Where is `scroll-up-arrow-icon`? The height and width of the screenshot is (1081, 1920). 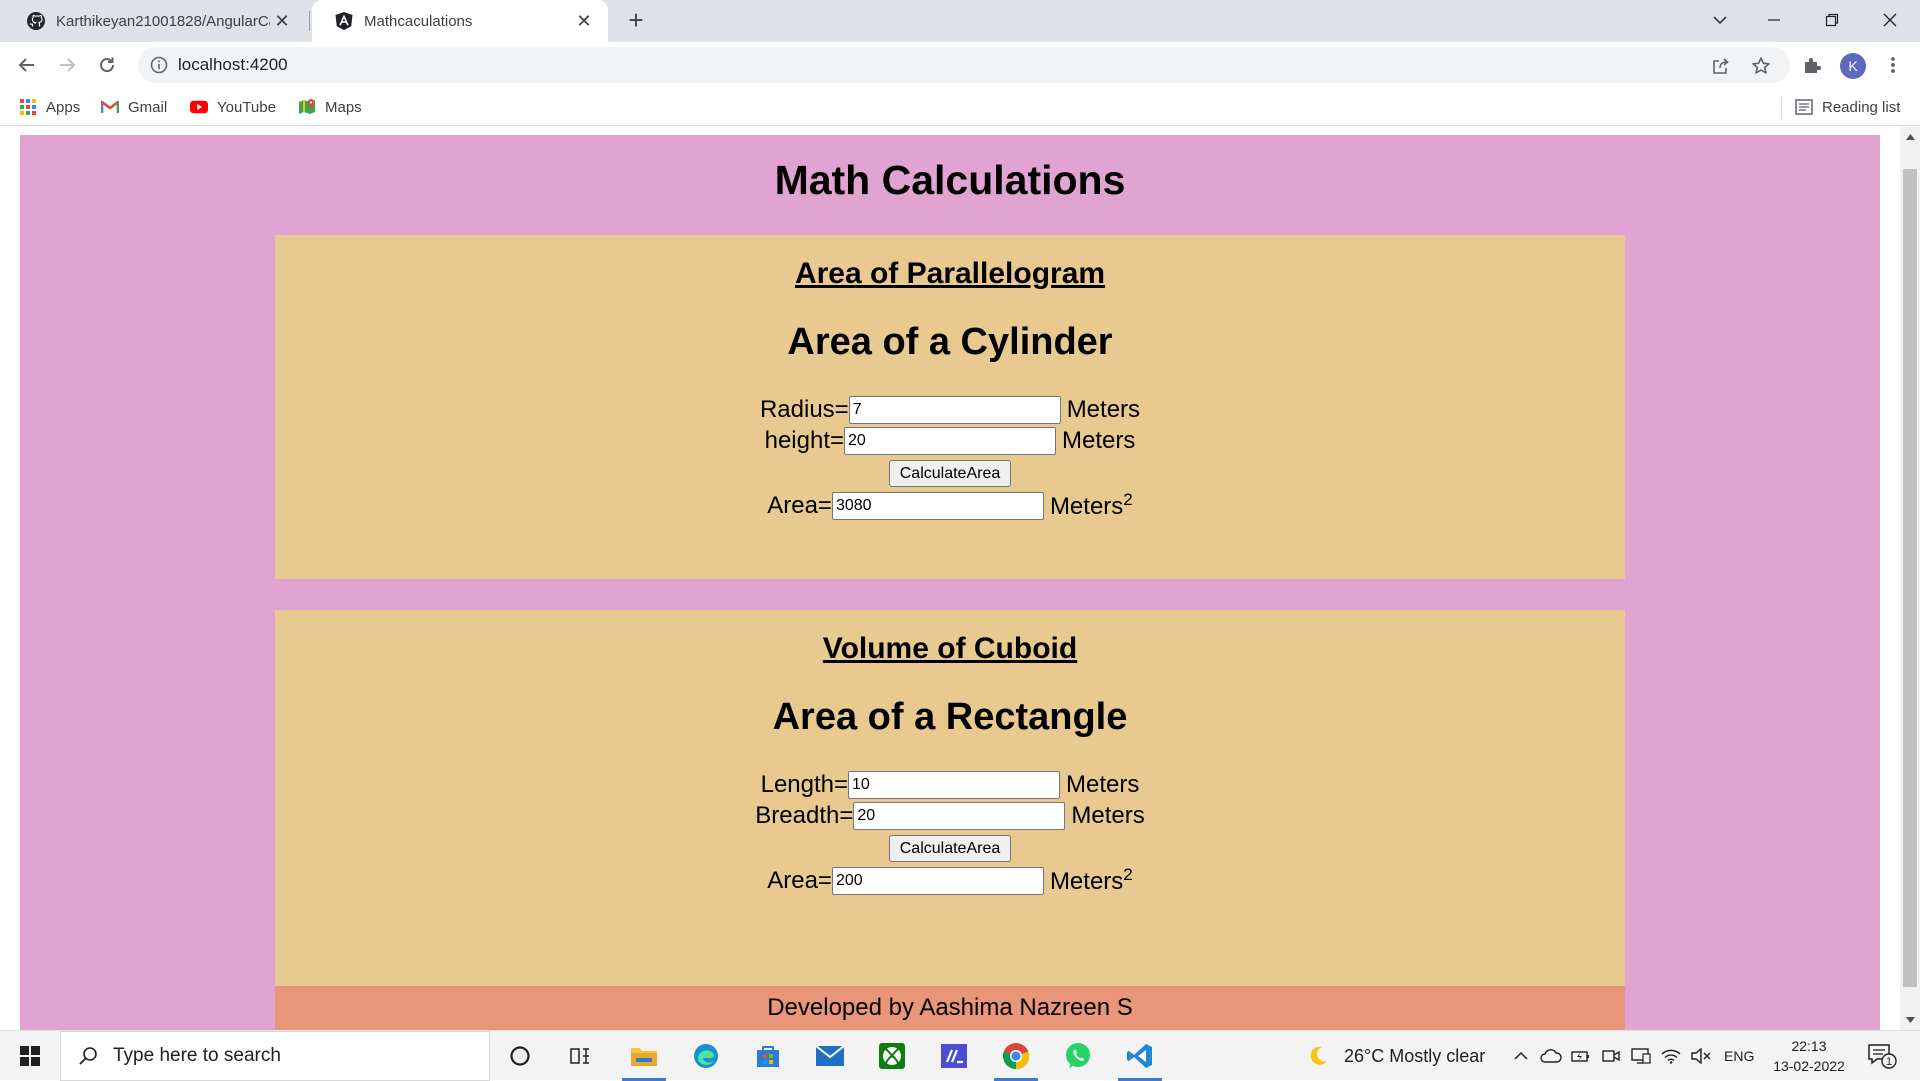 scroll-up-arrow-icon is located at coordinates (1910, 137).